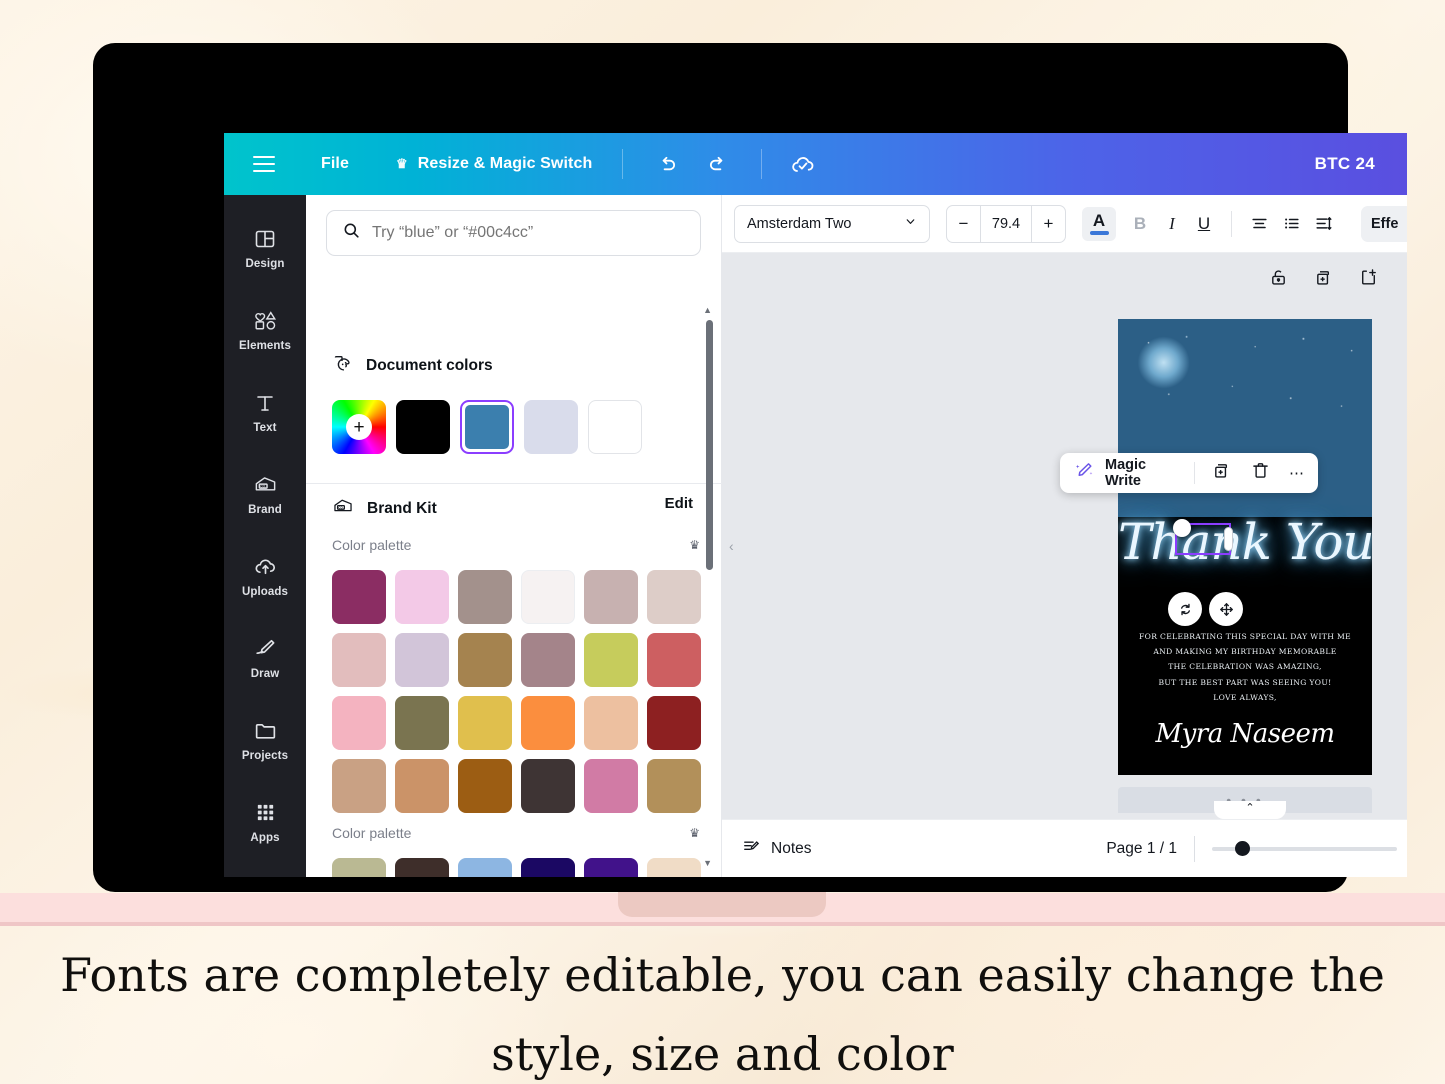  Describe the element at coordinates (1242, 848) in the screenshot. I see `zoom-slider-knob` at that location.